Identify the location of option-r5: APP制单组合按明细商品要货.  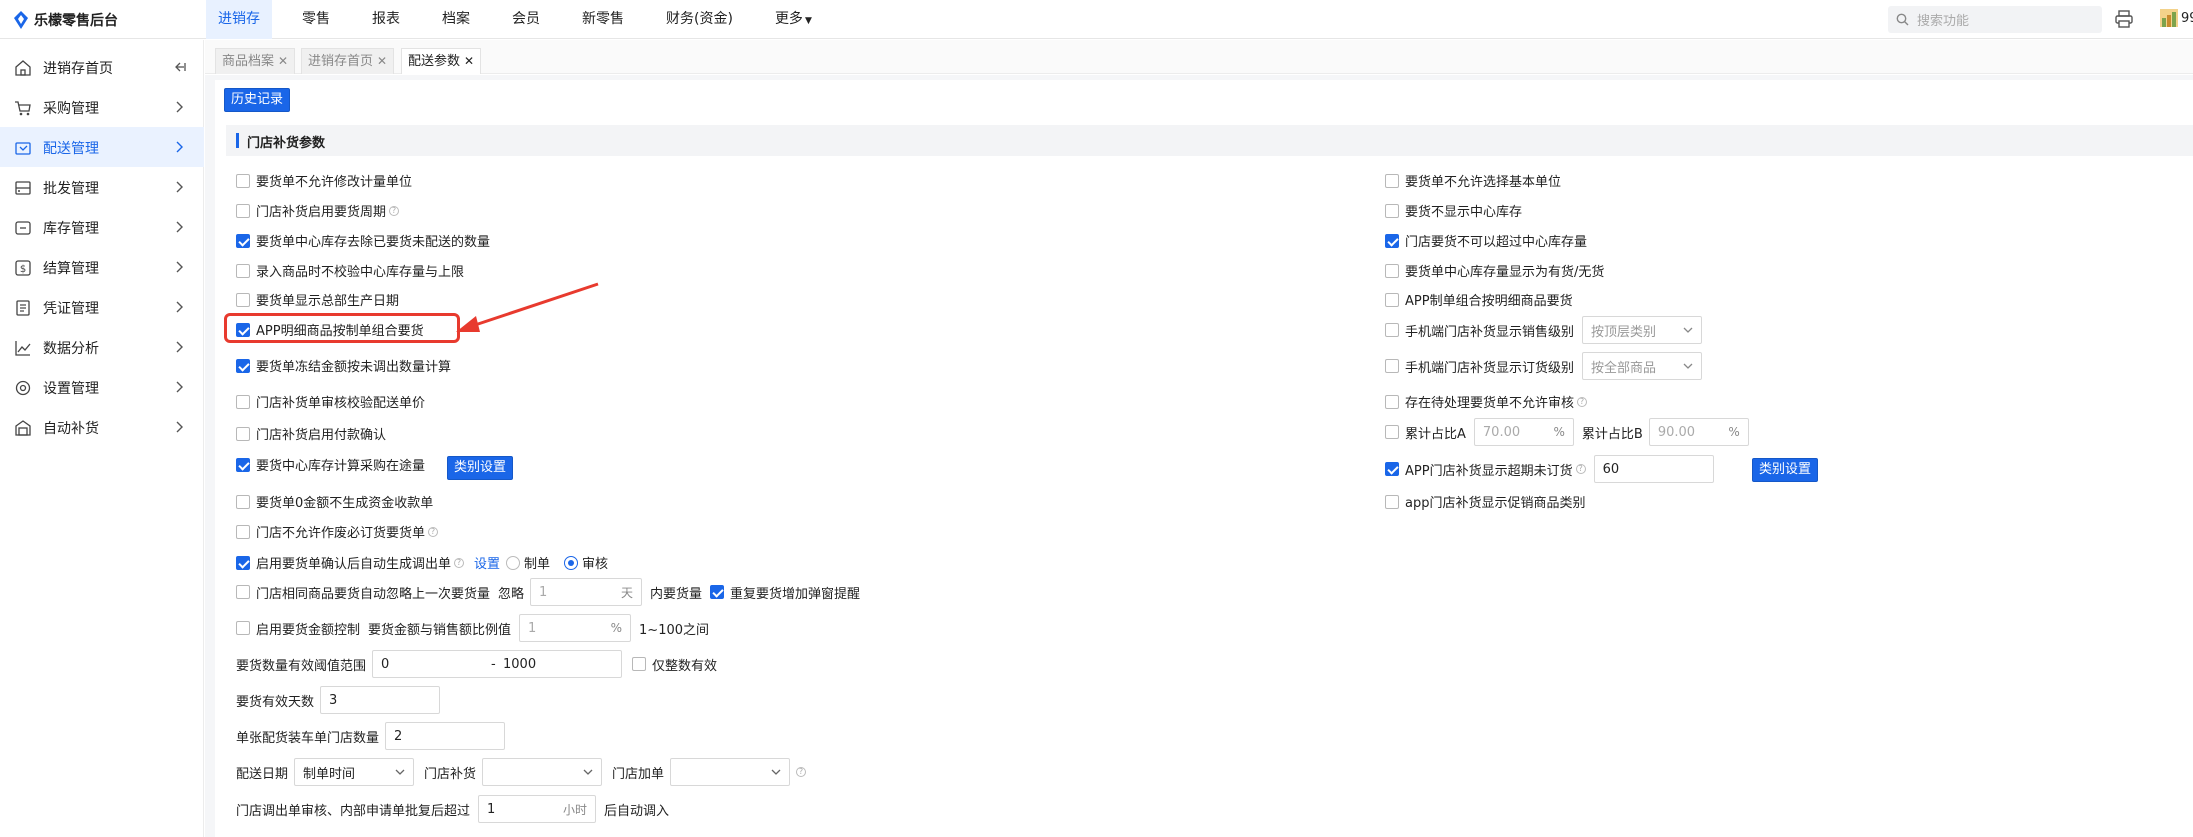
(1479, 299).